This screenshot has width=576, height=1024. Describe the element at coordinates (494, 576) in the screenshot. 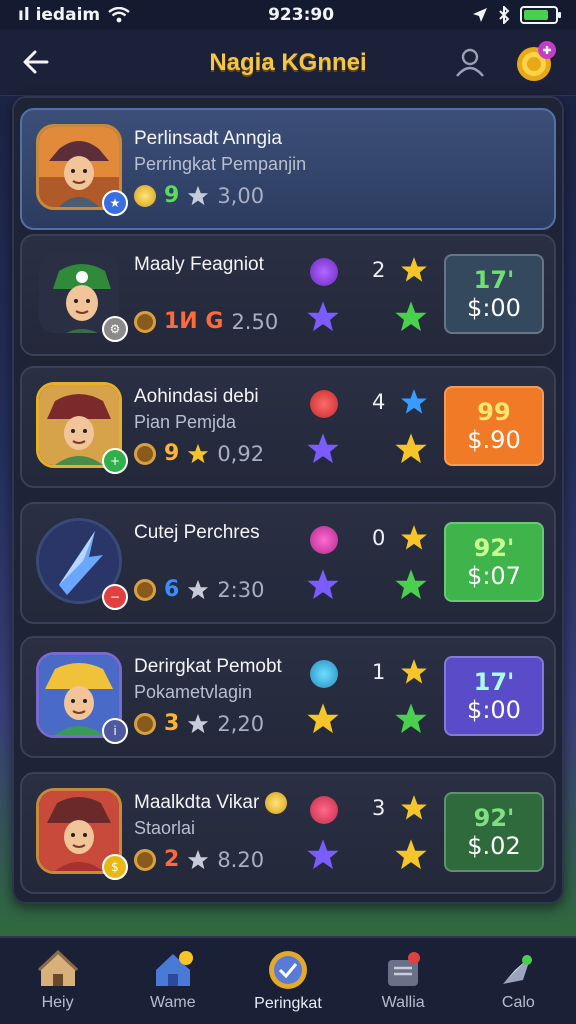

I see `price-amount: $:07` at that location.